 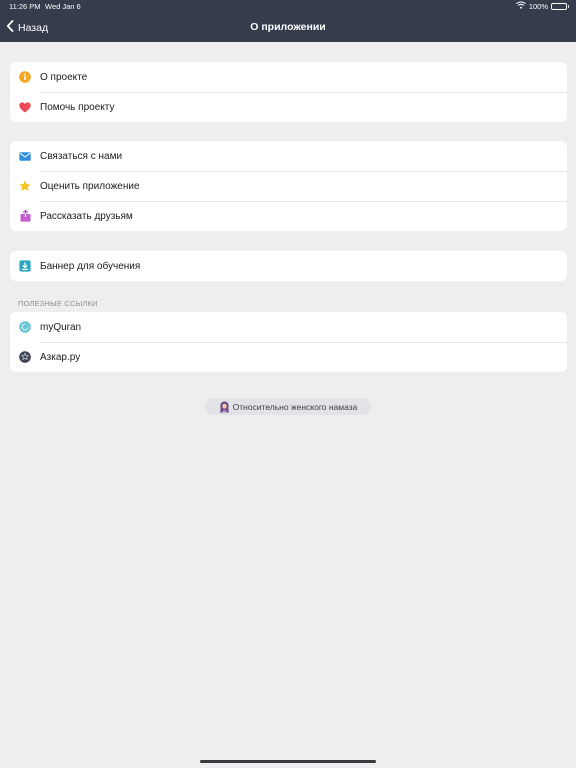 I want to click on tell-friends-label: Рассказать друзьям, so click(x=86, y=216).